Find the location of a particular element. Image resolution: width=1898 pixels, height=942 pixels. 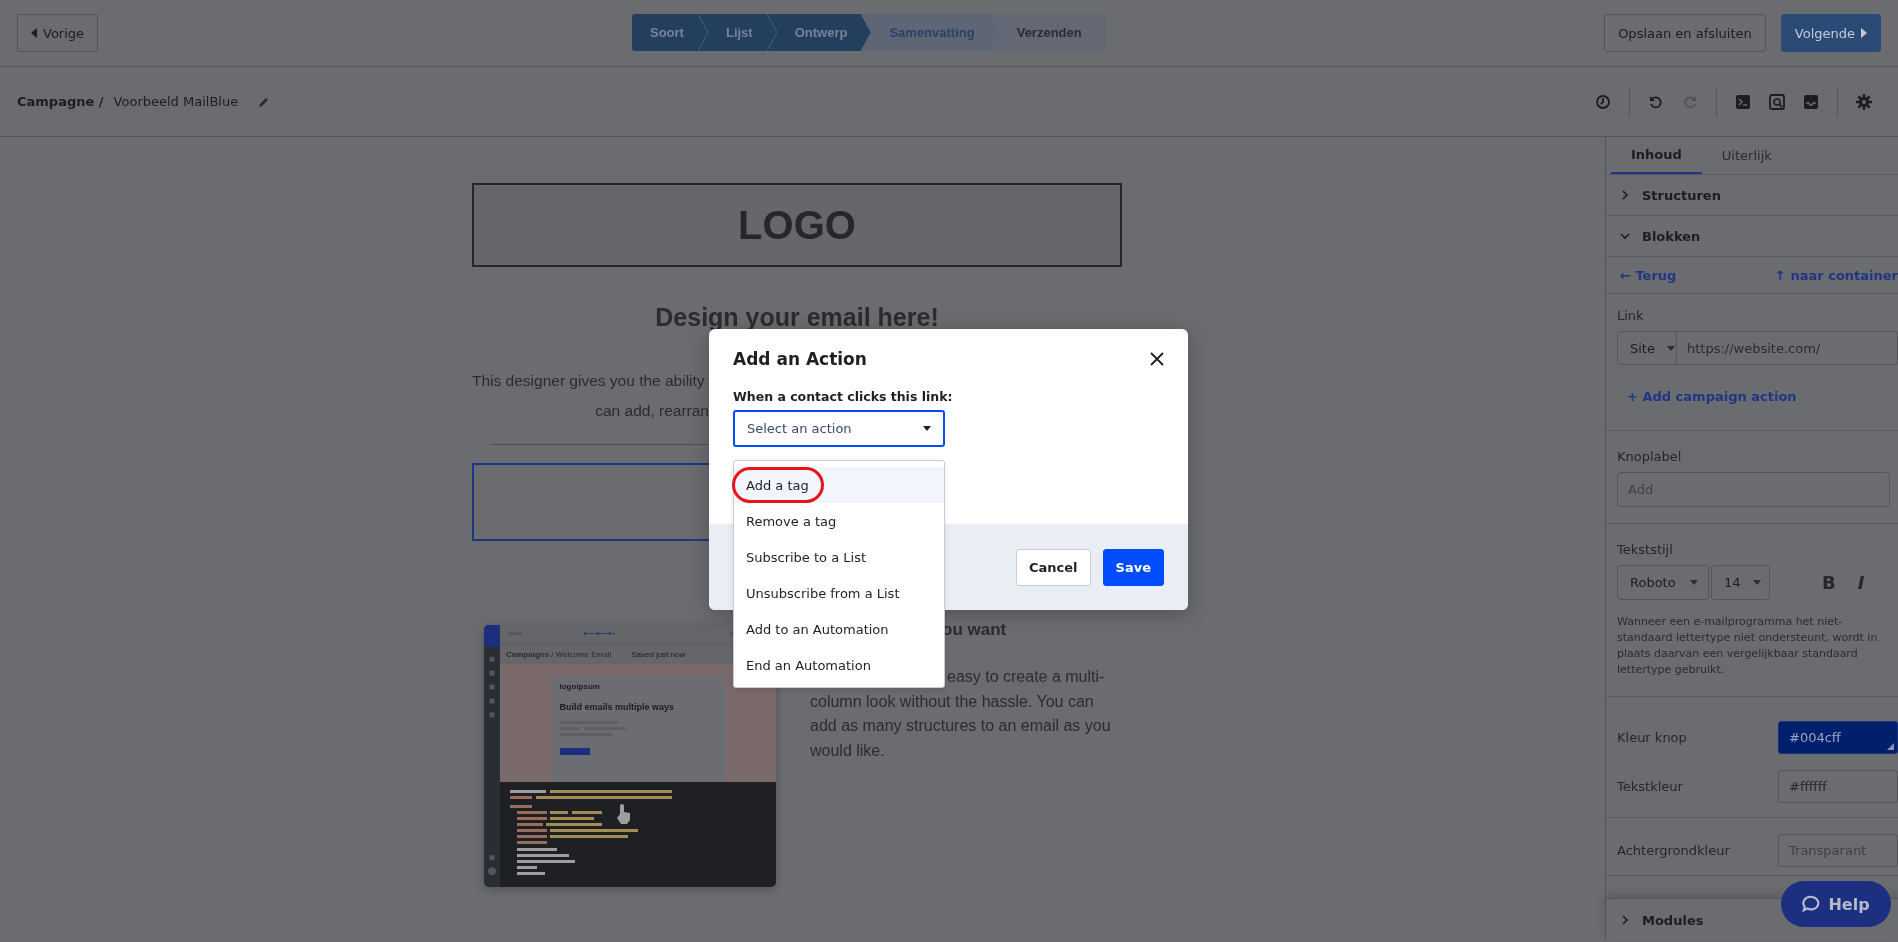

intro-text: This designer gives you the ability is located at coordinates (589, 381).